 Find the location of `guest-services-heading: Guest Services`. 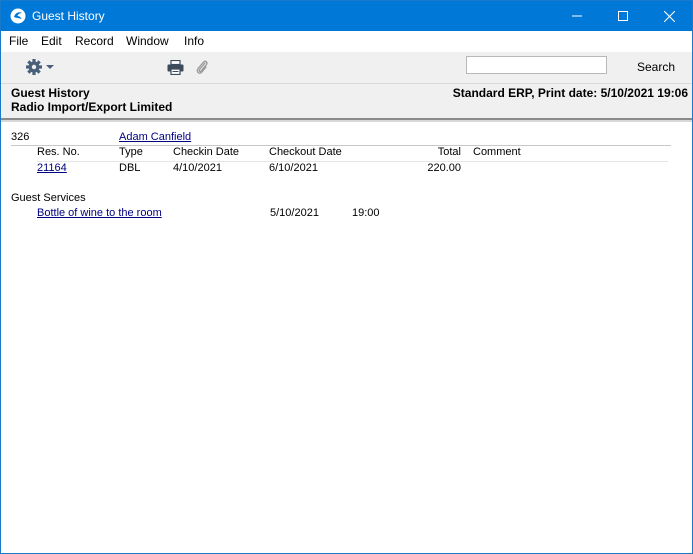

guest-services-heading: Guest Services is located at coordinates (48, 198).